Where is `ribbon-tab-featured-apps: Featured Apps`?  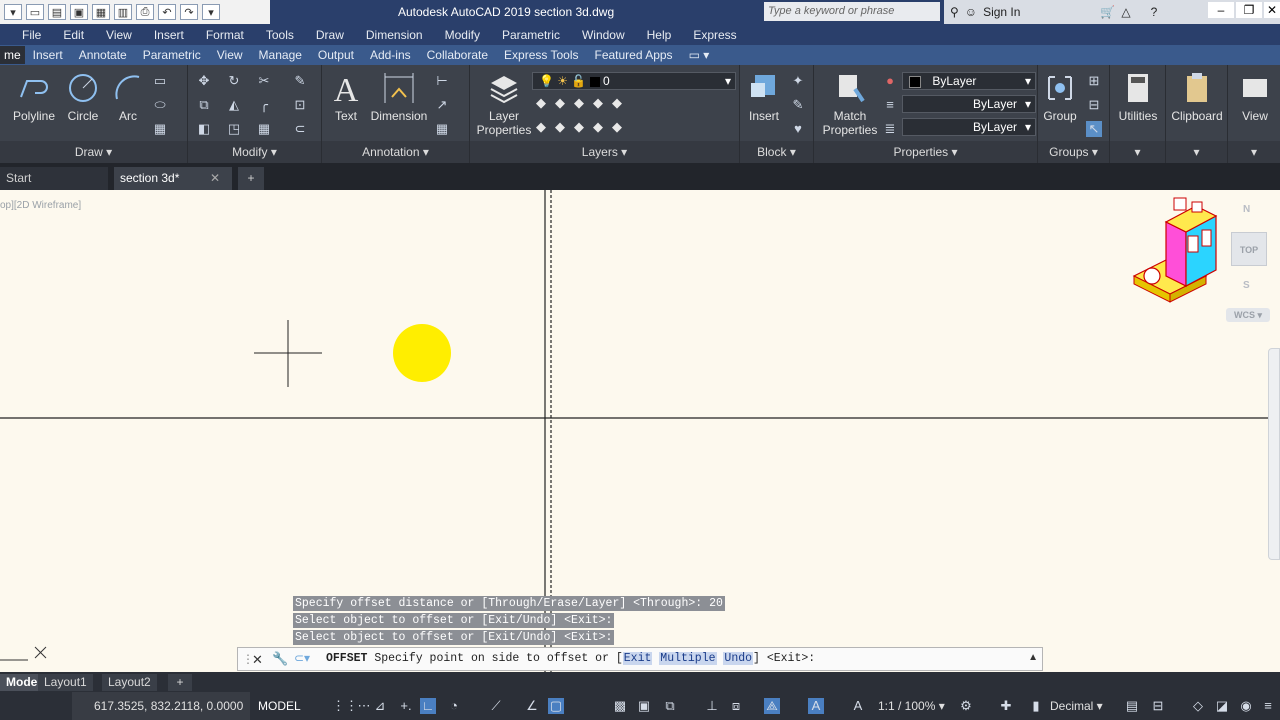 ribbon-tab-featured-apps: Featured Apps is located at coordinates (634, 55).